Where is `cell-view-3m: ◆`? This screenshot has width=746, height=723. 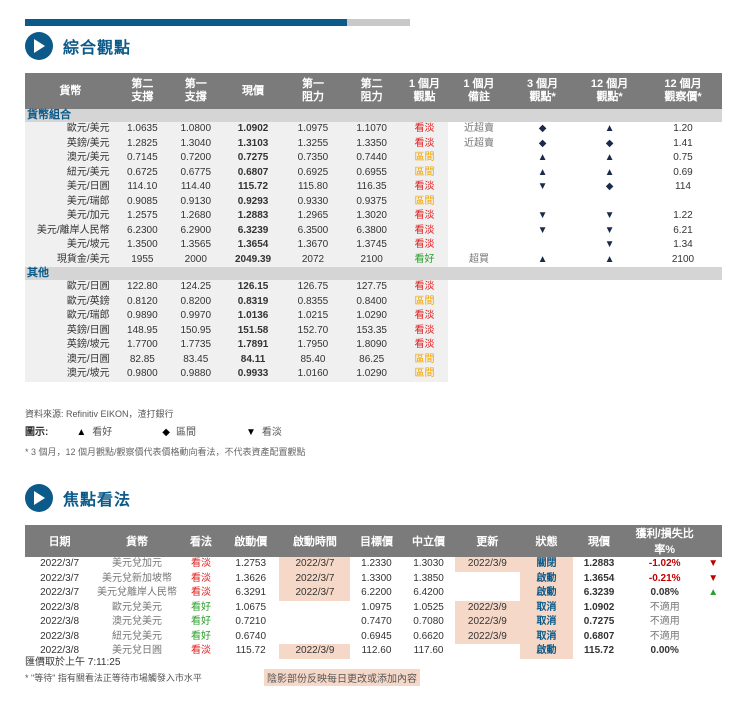
cell-view-3m: ◆ is located at coordinates (543, 143).